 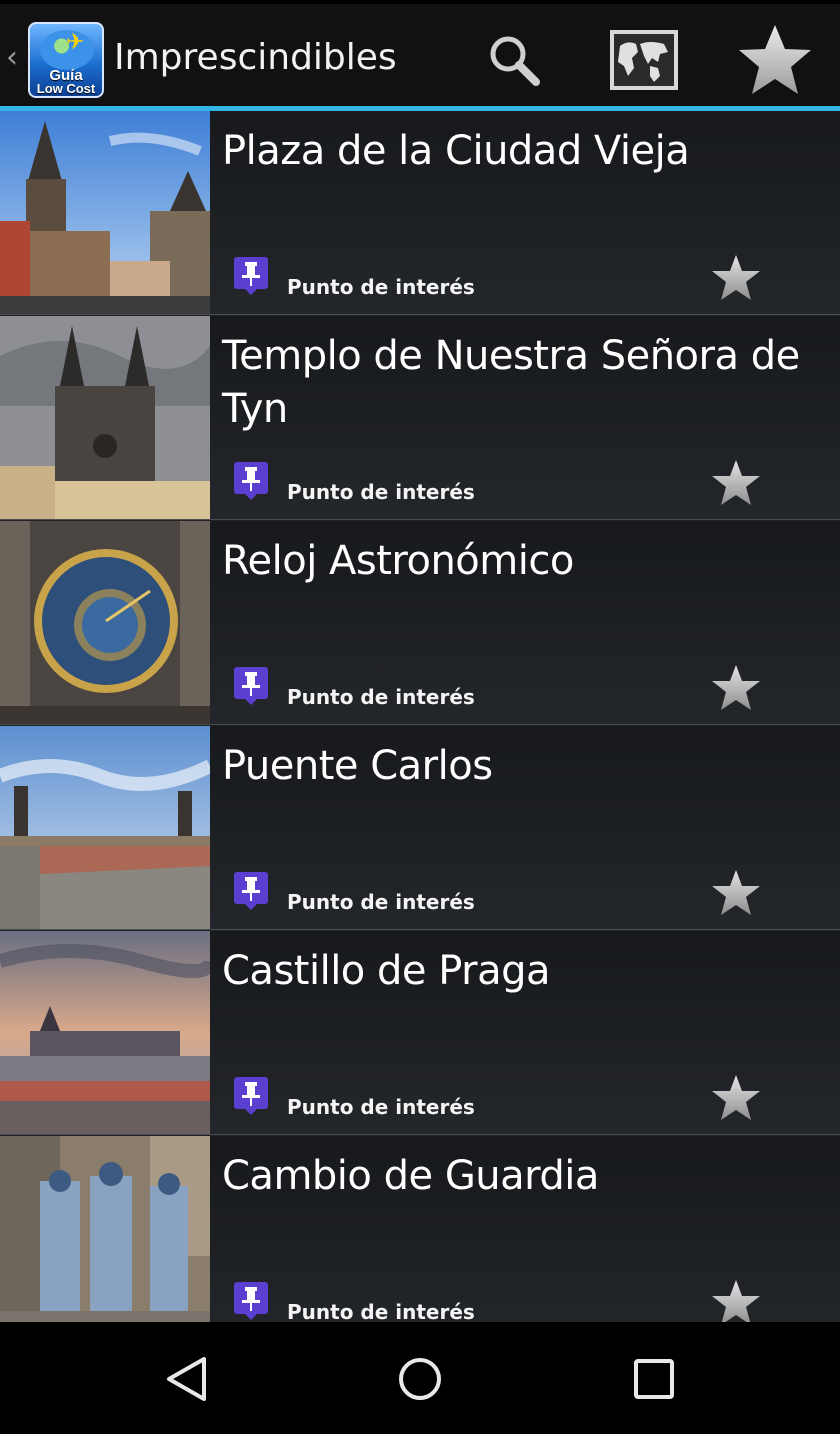 I want to click on up-navigation-caret-icon: ‹, so click(x=17, y=58).